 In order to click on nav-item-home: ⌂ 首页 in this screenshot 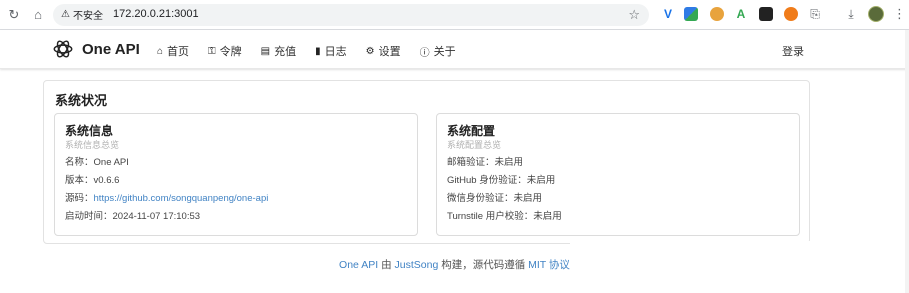, I will do `click(173, 51)`.